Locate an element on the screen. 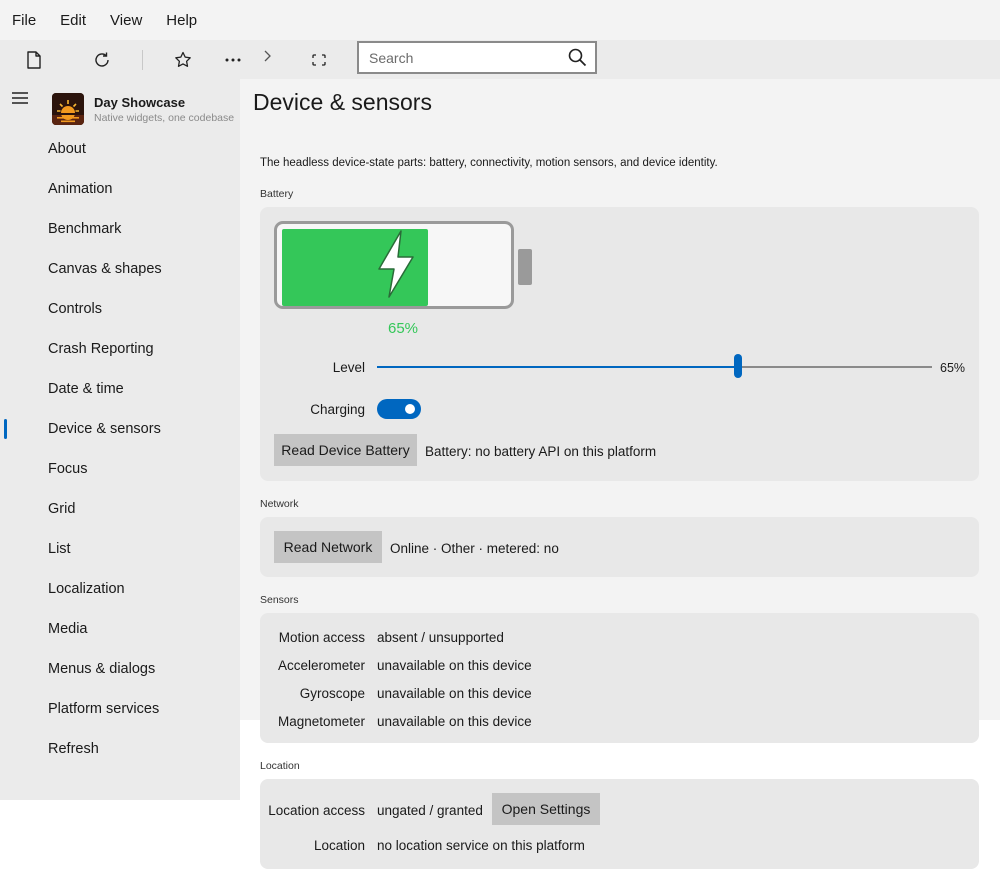 The height and width of the screenshot is (869, 1000). sidebar-item-animation: Animation is located at coordinates (120, 189).